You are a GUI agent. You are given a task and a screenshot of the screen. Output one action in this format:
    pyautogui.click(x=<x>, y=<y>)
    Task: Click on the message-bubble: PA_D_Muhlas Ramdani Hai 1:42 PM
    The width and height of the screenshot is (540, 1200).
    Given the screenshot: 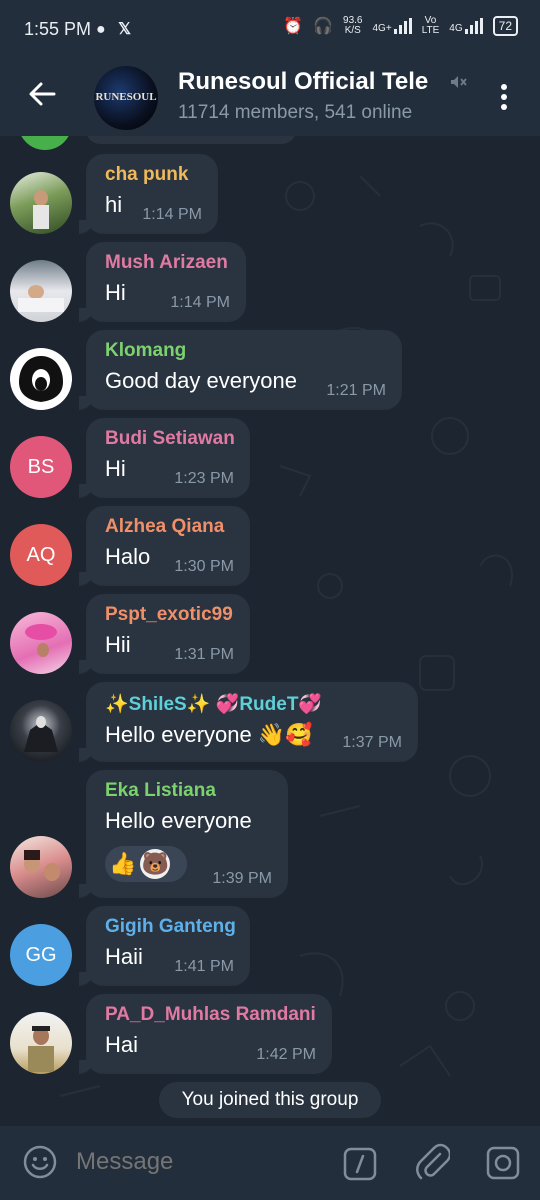 What is the action you would take?
    pyautogui.click(x=205, y=1034)
    